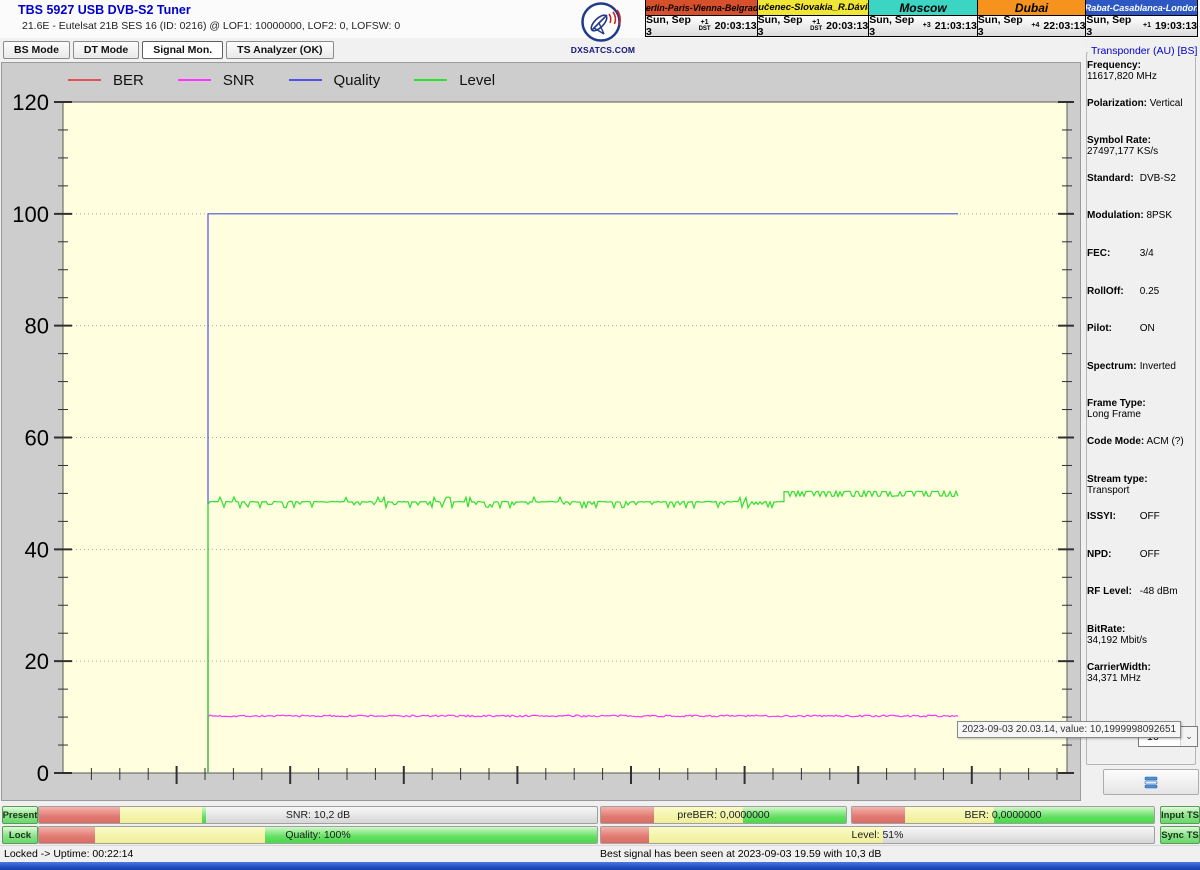 The image size is (1200, 870). What do you see at coordinates (357, 80) in the screenshot?
I see `legend-label: Quality` at bounding box center [357, 80].